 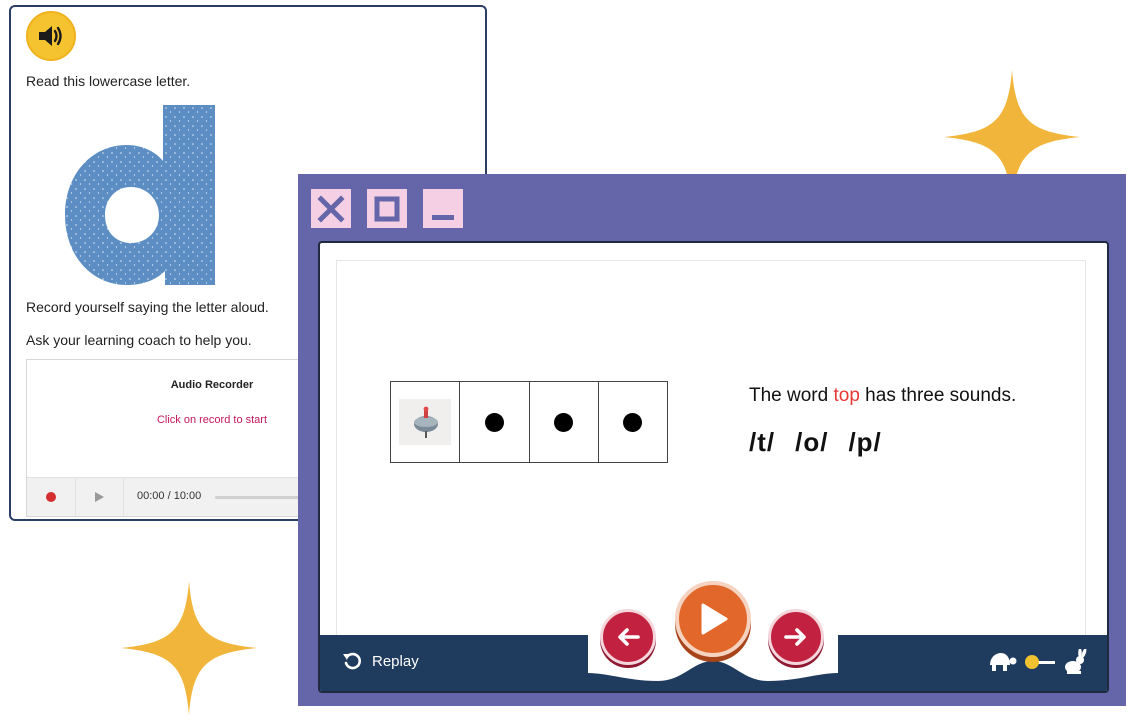 I want to click on speed-control, so click(x=1037, y=662).